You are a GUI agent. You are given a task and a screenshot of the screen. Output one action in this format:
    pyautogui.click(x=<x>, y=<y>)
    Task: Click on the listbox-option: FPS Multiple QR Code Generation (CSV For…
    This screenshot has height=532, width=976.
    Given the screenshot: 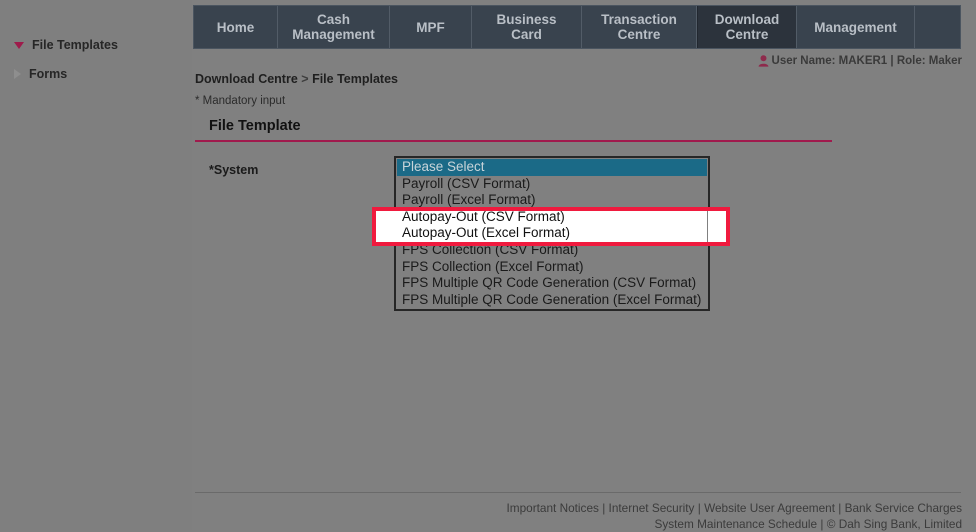 What is the action you would take?
    pyautogui.click(x=552, y=283)
    